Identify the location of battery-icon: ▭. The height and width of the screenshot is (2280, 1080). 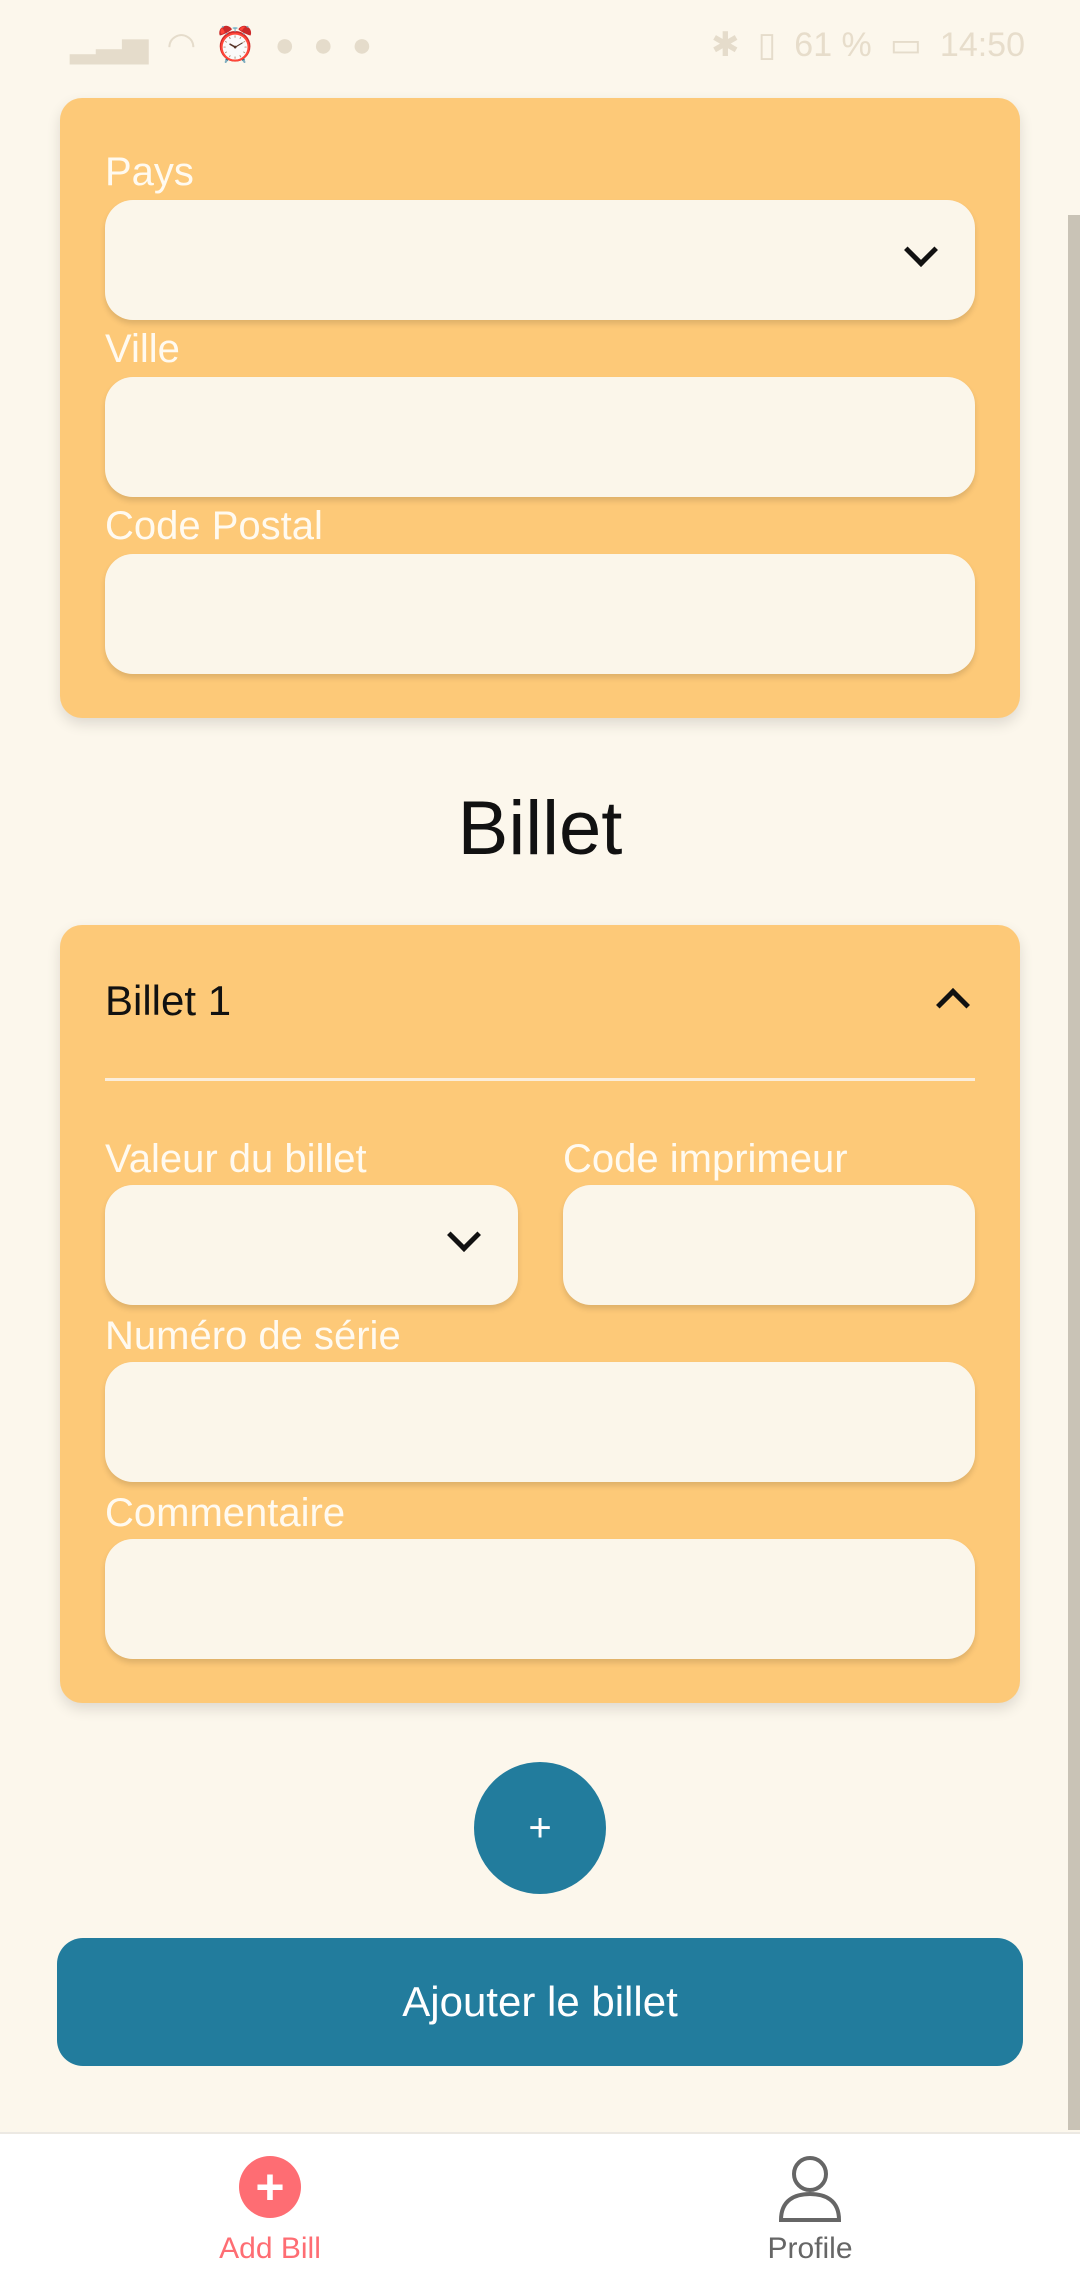
(905, 45).